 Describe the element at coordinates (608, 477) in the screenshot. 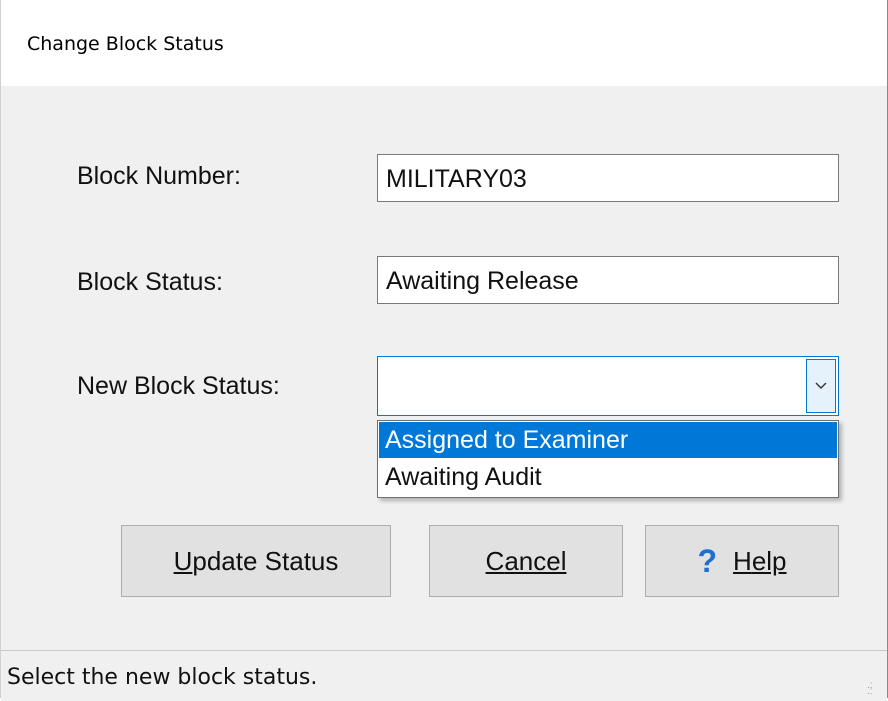

I see `option-awaiting-audit: Awaiting Audit` at that location.